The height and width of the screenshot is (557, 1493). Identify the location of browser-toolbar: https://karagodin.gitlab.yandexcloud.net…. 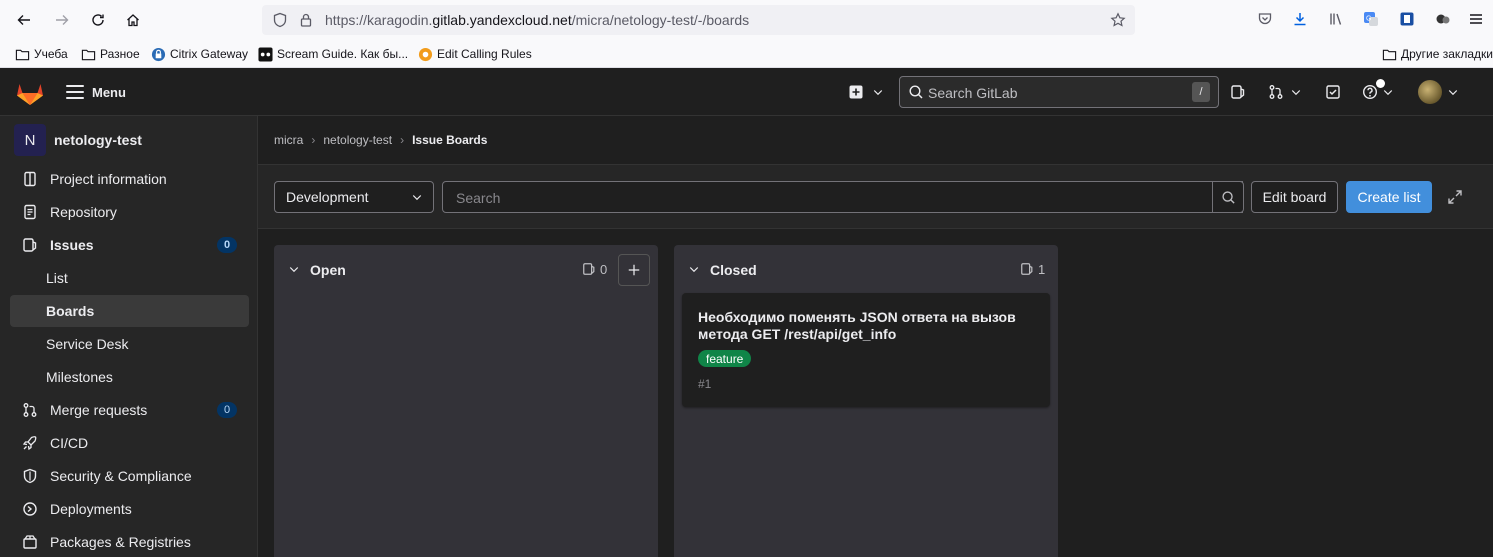
(746, 20).